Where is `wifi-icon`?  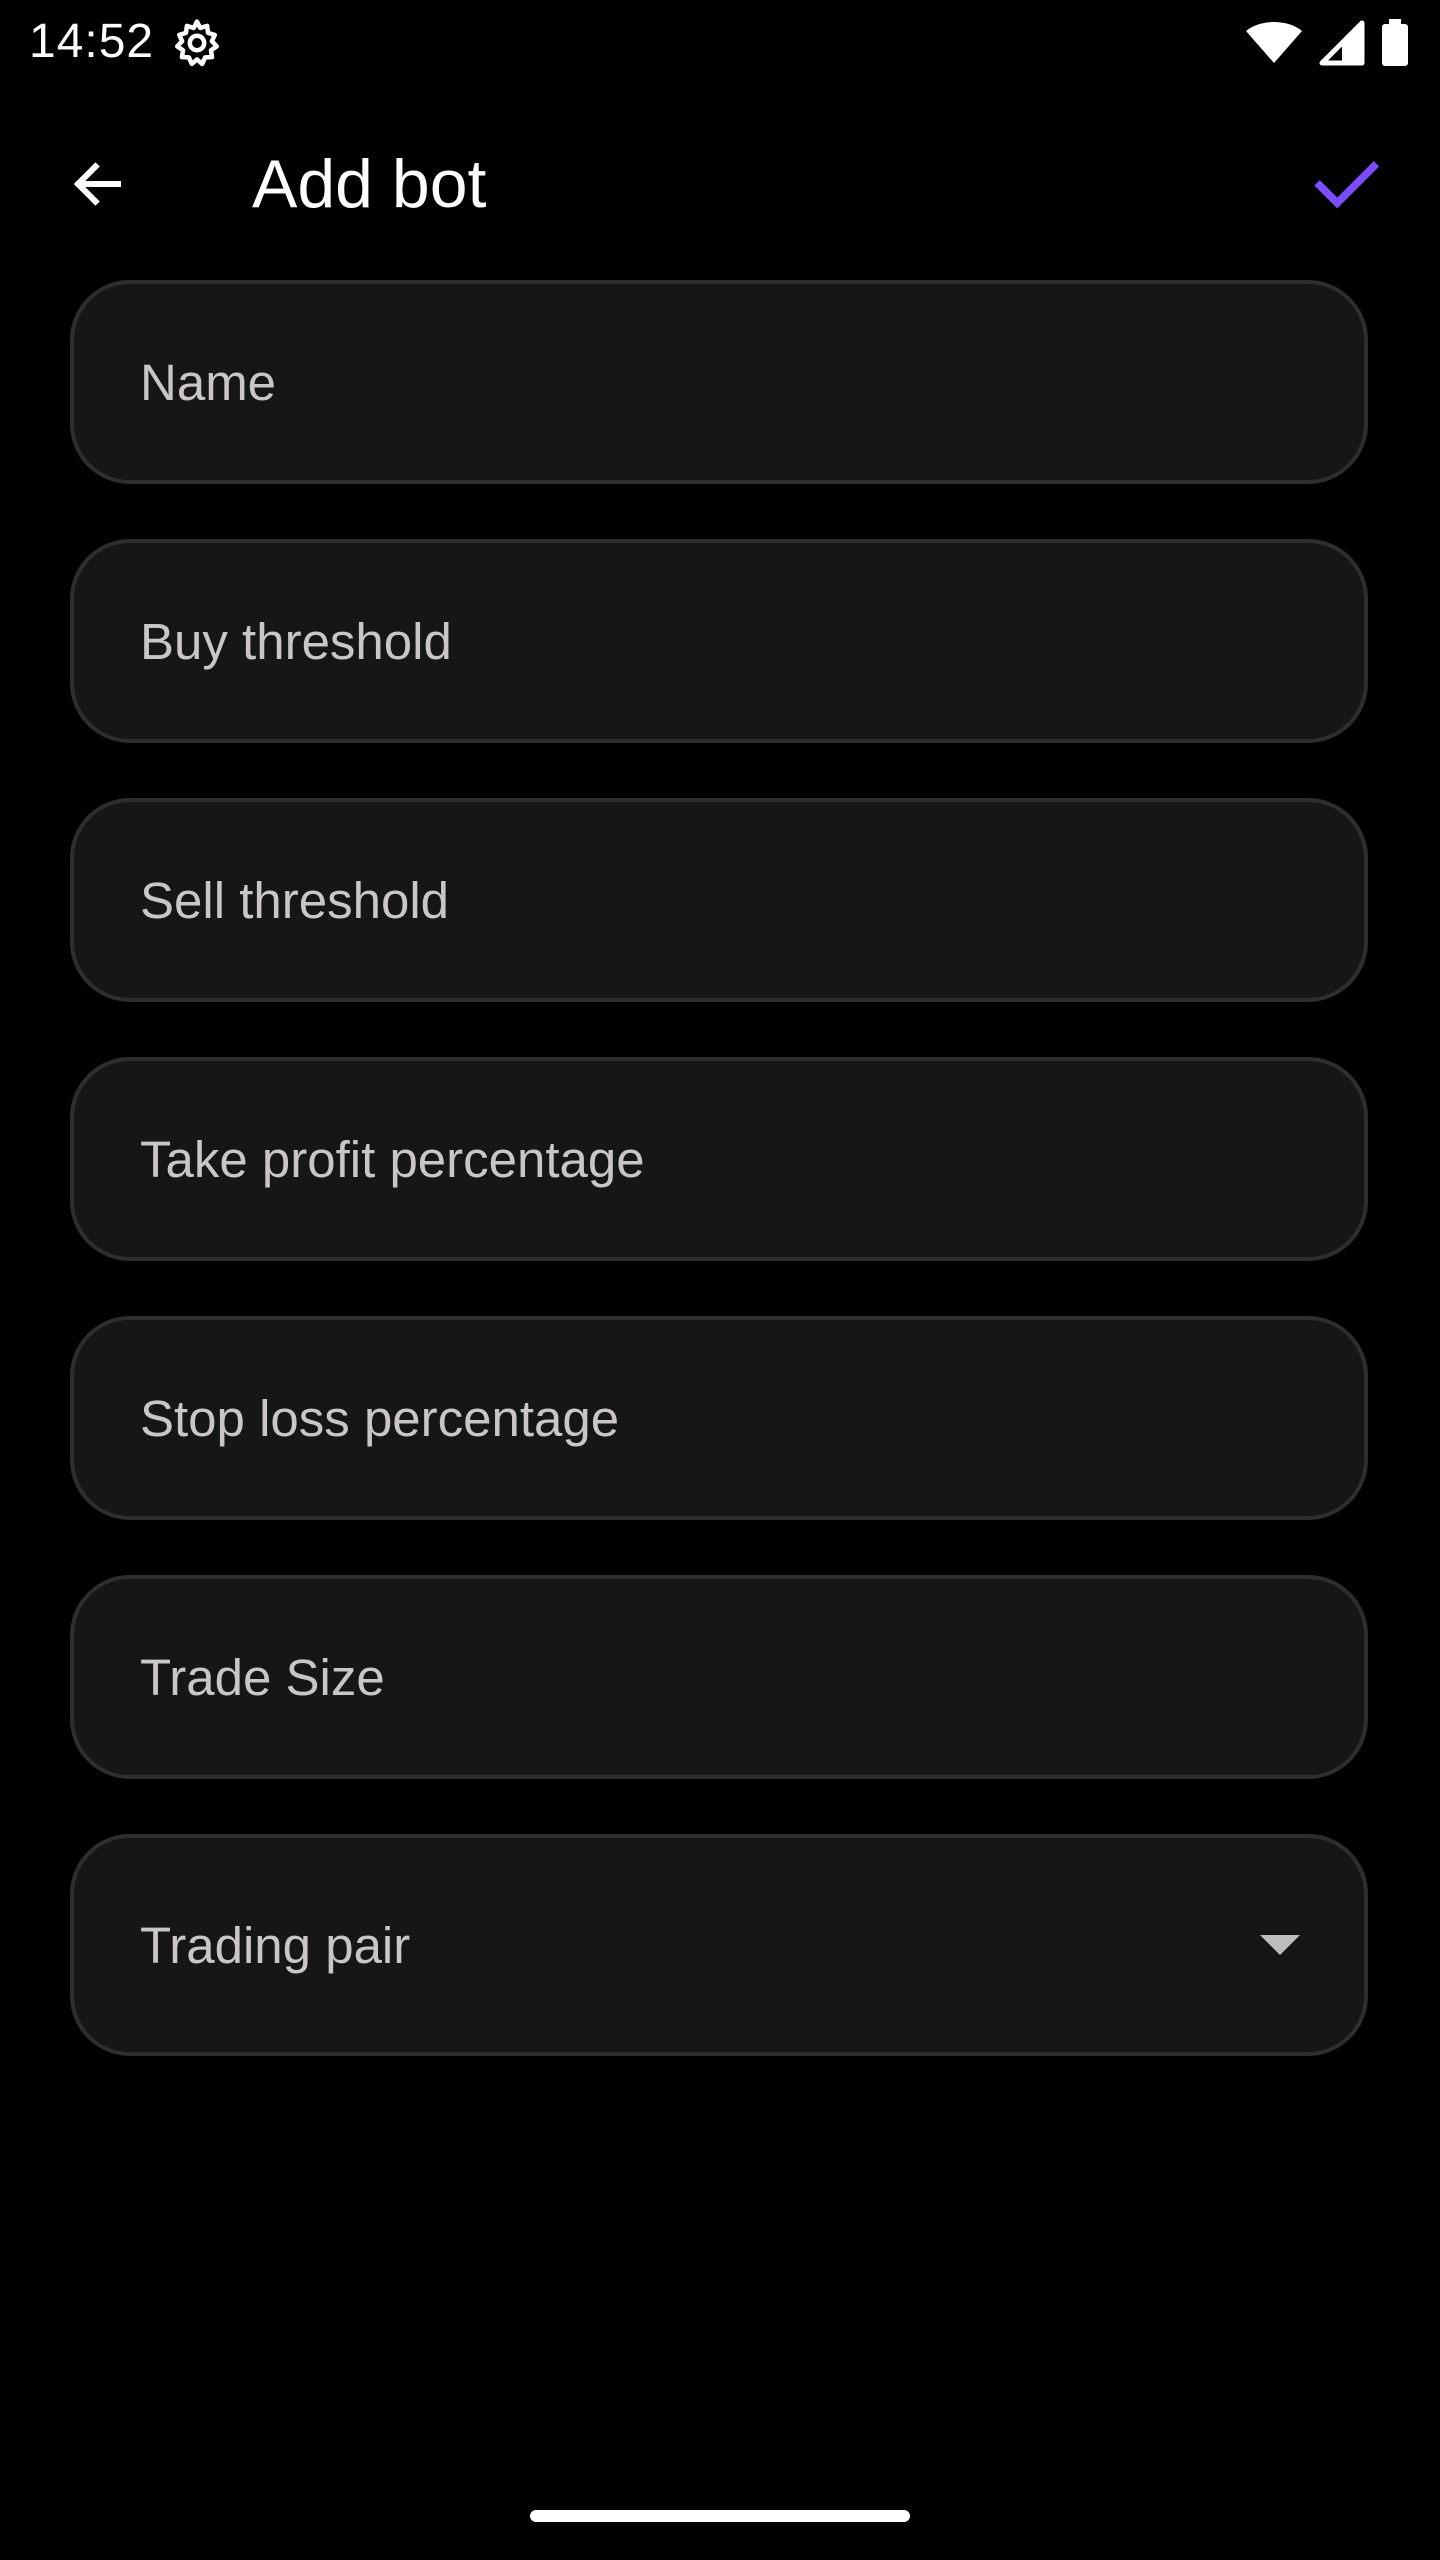
wifi-icon is located at coordinates (1274, 42).